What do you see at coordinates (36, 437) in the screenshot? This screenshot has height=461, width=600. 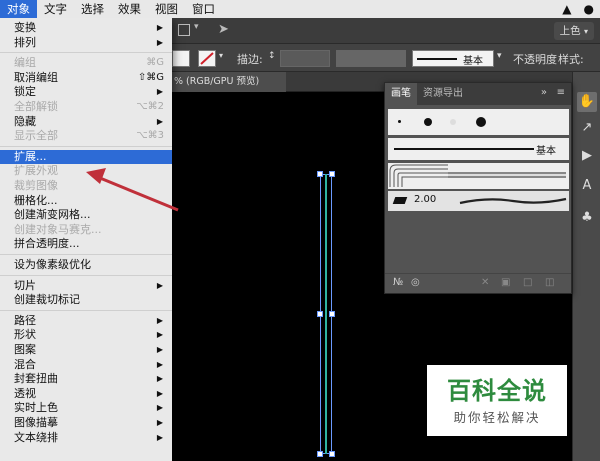 I see `menu-item-label: 文本绕排` at bounding box center [36, 437].